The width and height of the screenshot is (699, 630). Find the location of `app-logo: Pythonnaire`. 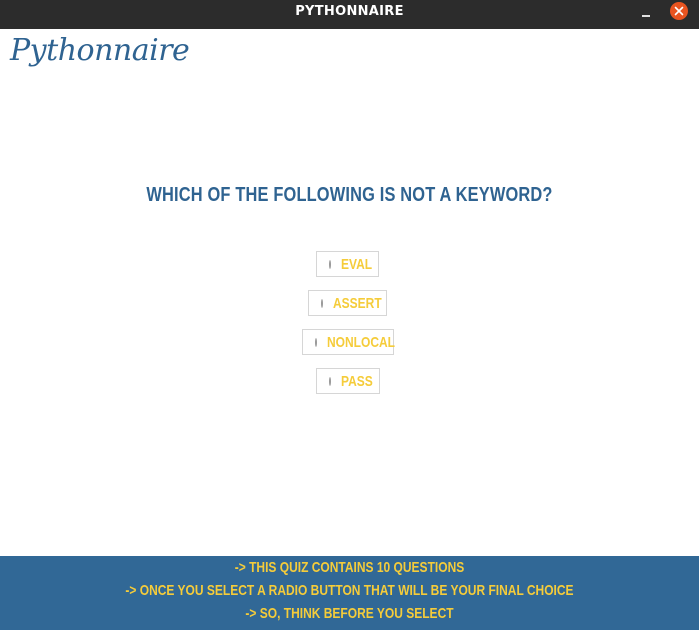

app-logo: Pythonnaire is located at coordinates (100, 50).